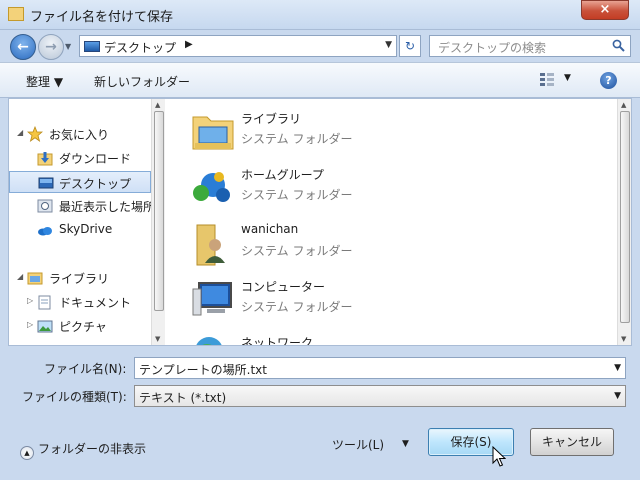 Image resolution: width=640 pixels, height=480 pixels. I want to click on nav-item-label: ピクチャ, so click(83, 327).